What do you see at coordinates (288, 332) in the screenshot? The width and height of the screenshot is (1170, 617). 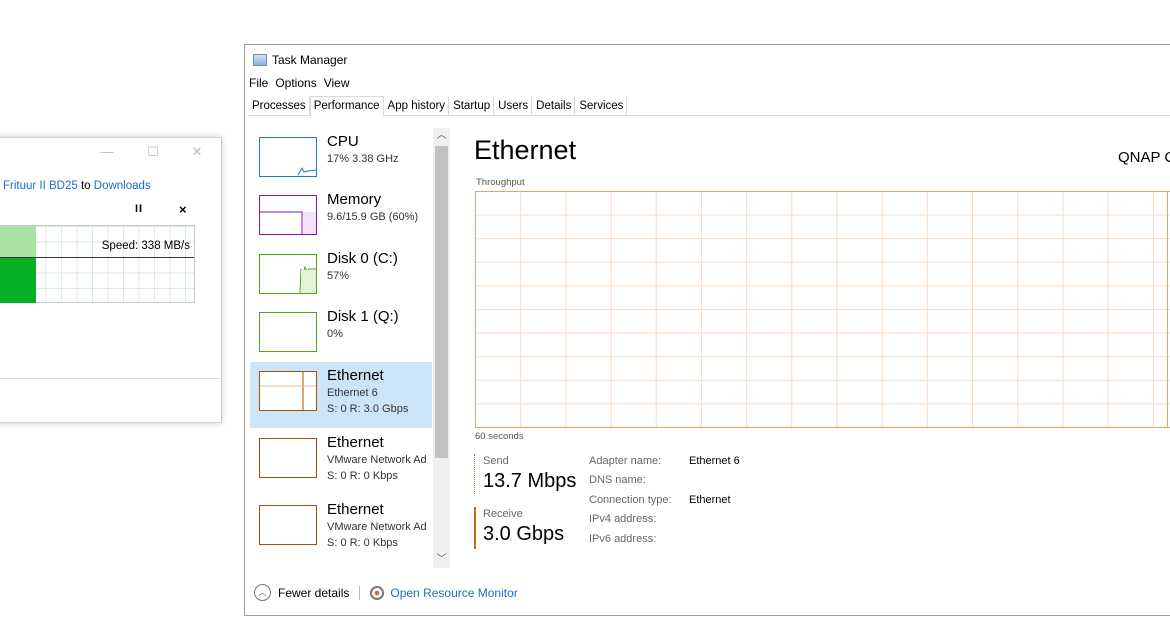 I see `disk1-thumbnail` at bounding box center [288, 332].